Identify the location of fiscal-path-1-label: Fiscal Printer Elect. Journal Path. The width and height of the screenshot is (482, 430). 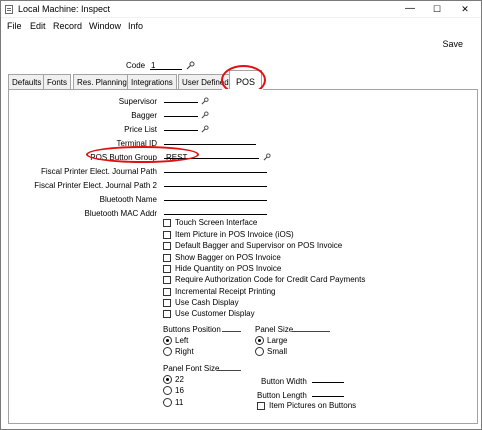
(98, 171).